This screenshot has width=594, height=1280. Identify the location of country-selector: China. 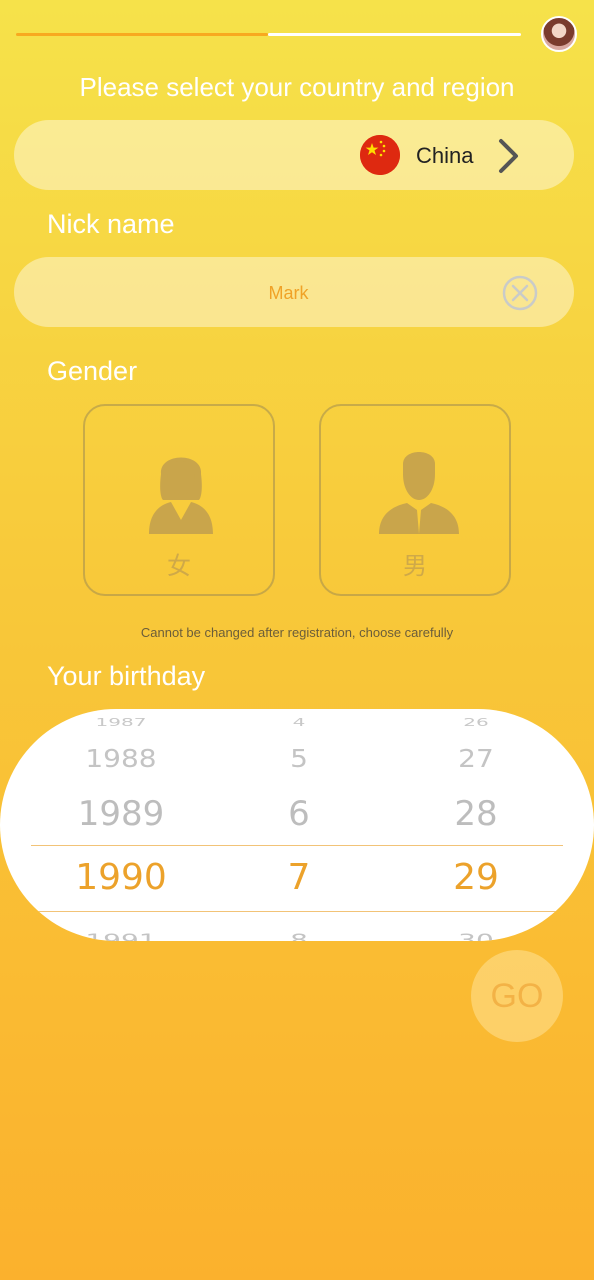
(294, 155).